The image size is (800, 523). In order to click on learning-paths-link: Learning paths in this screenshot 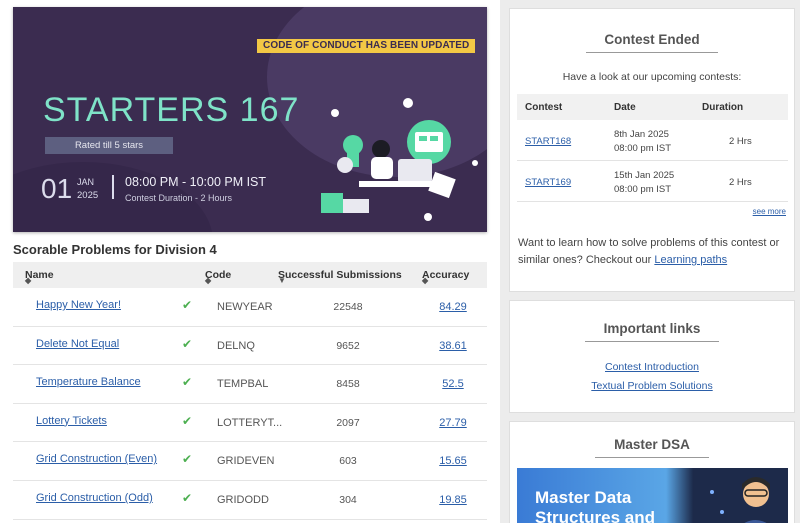, I will do `click(690, 260)`.